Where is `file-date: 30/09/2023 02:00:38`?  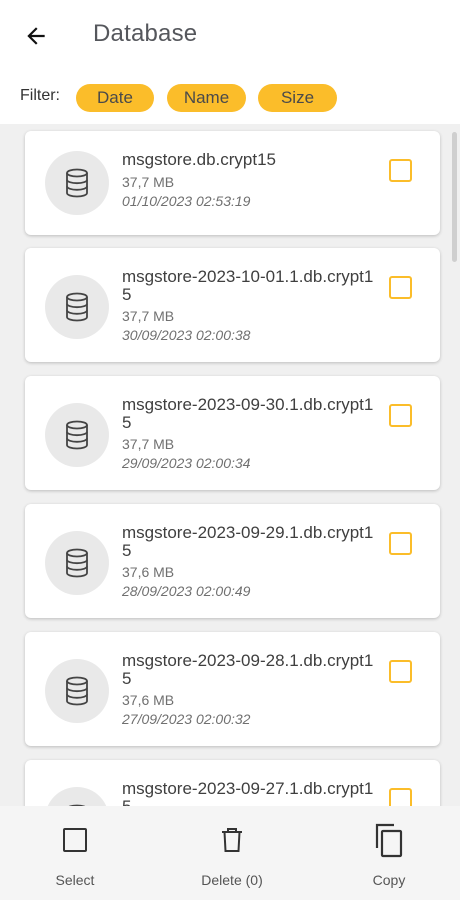 file-date: 30/09/2023 02:00:38 is located at coordinates (186, 335).